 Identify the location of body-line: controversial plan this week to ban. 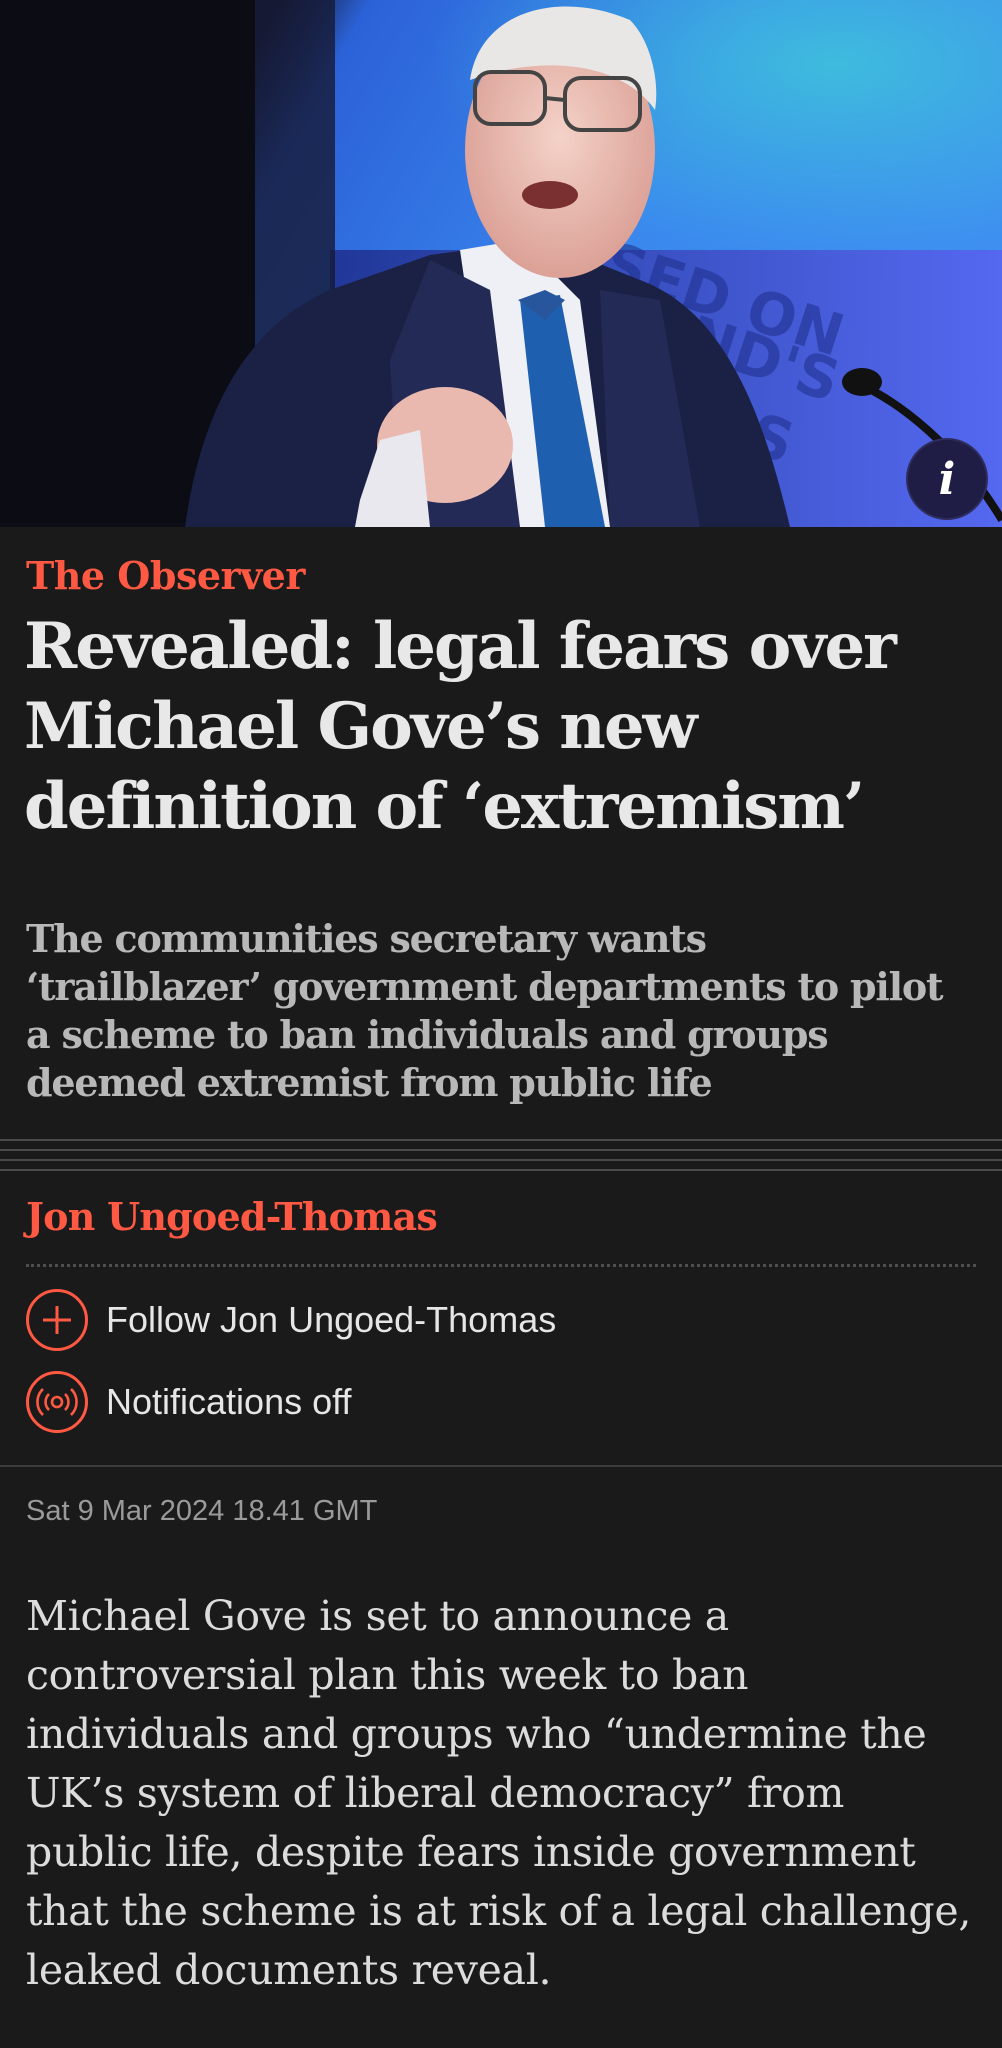
(387, 1675).